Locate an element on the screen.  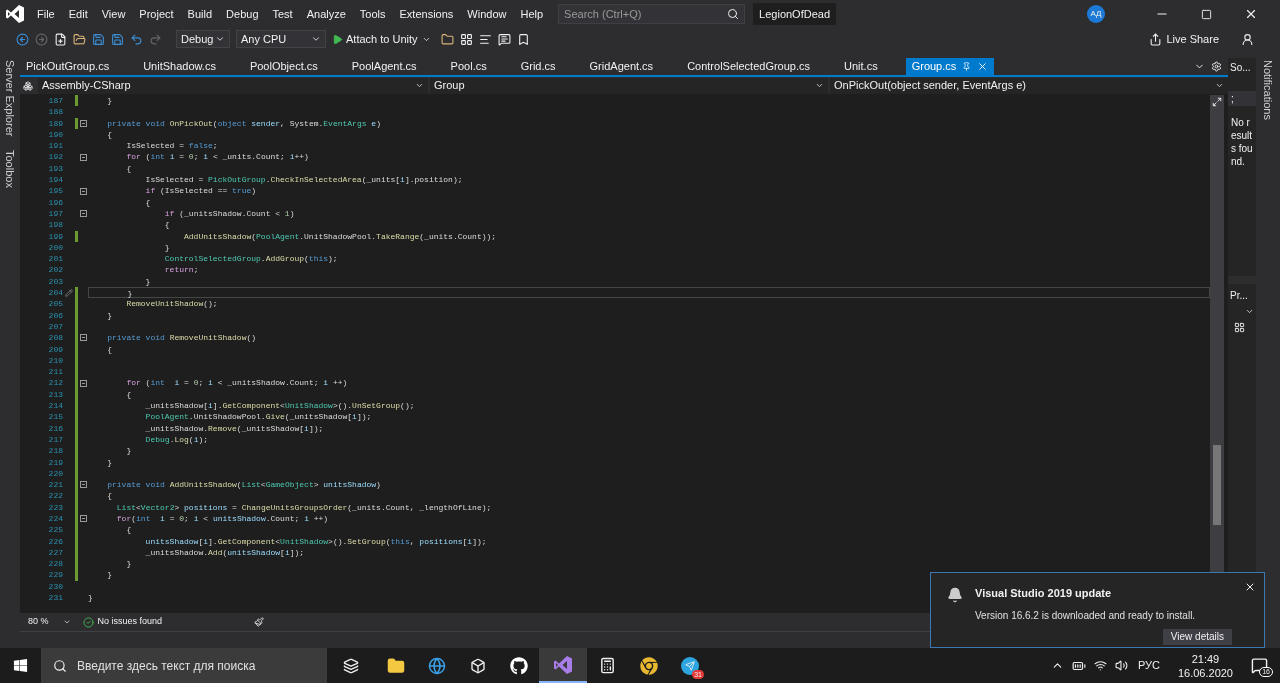
browser-icon is located at coordinates (436, 665).